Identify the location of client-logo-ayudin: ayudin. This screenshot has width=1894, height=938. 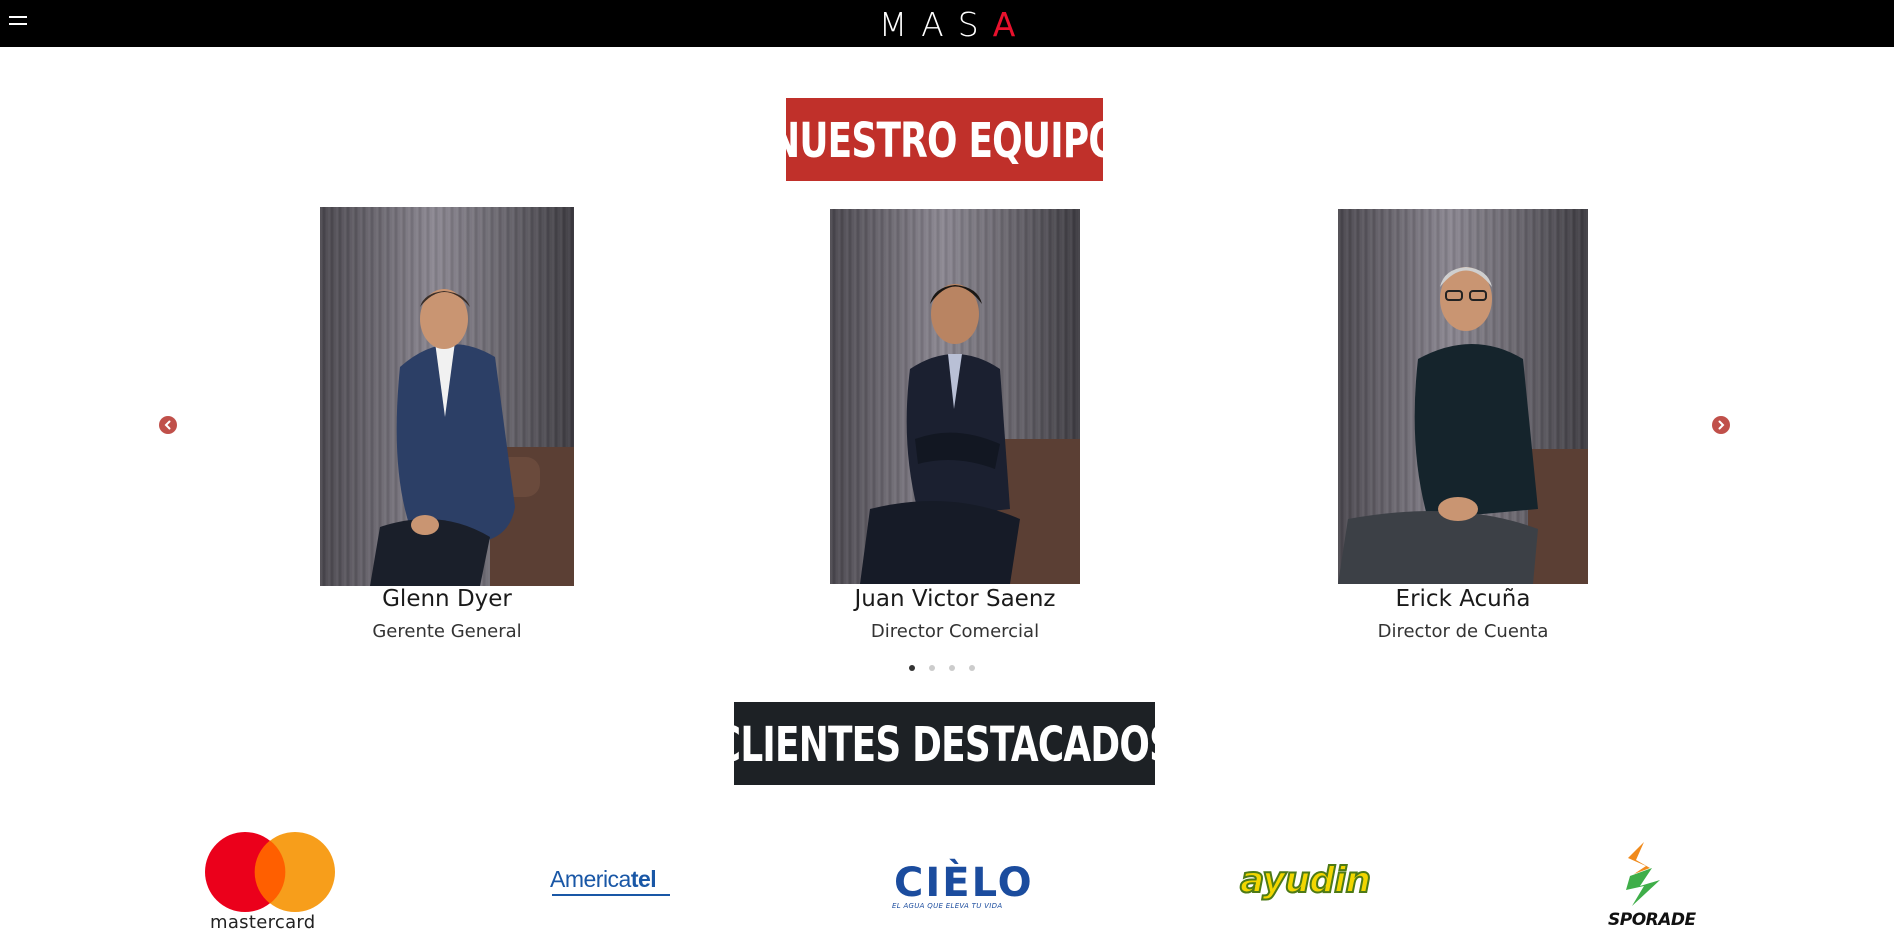
(1305, 883).